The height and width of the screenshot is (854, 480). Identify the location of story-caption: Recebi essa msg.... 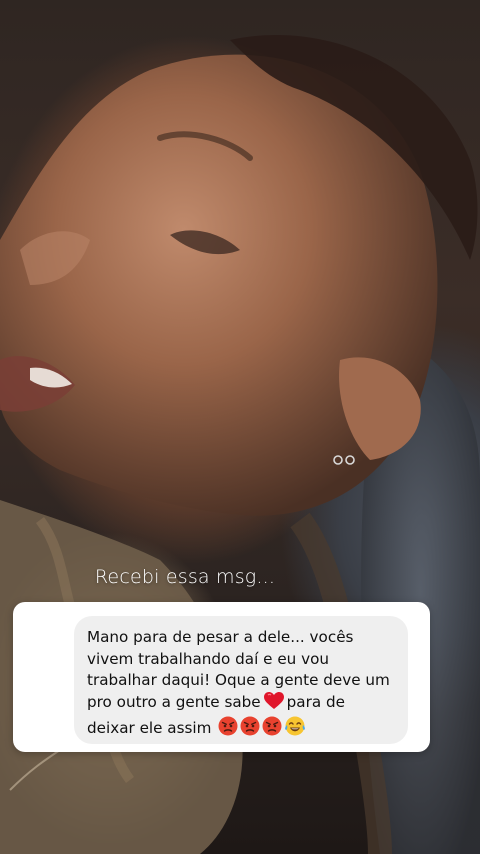
(185, 577).